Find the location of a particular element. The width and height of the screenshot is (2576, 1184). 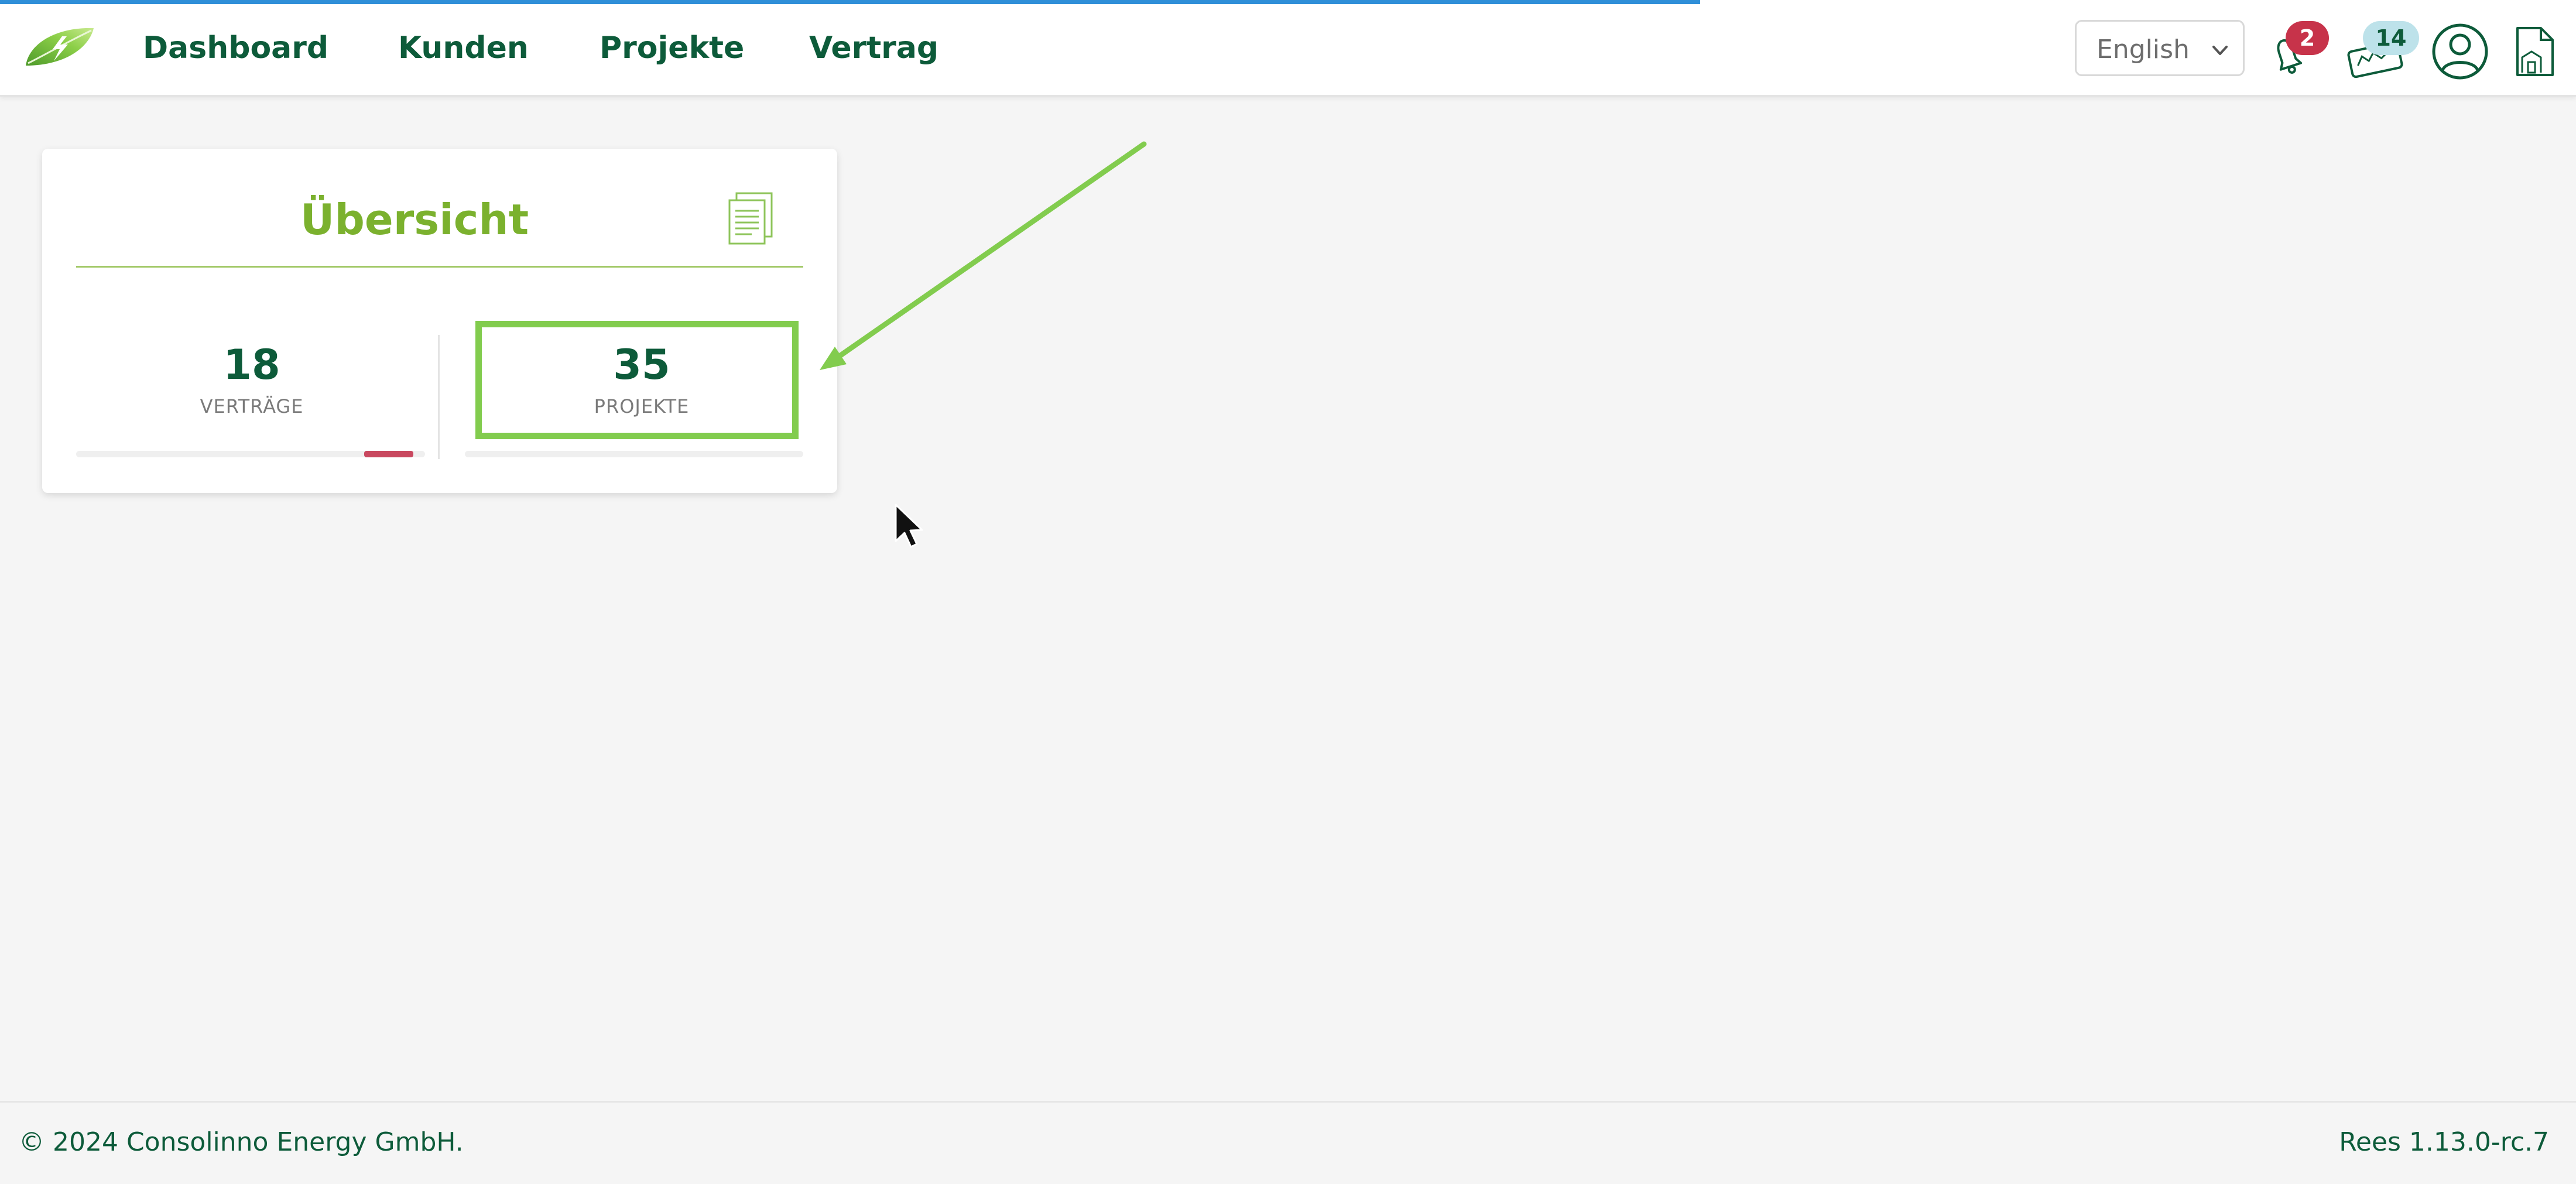

stat-projekte-bar is located at coordinates (634, 454).